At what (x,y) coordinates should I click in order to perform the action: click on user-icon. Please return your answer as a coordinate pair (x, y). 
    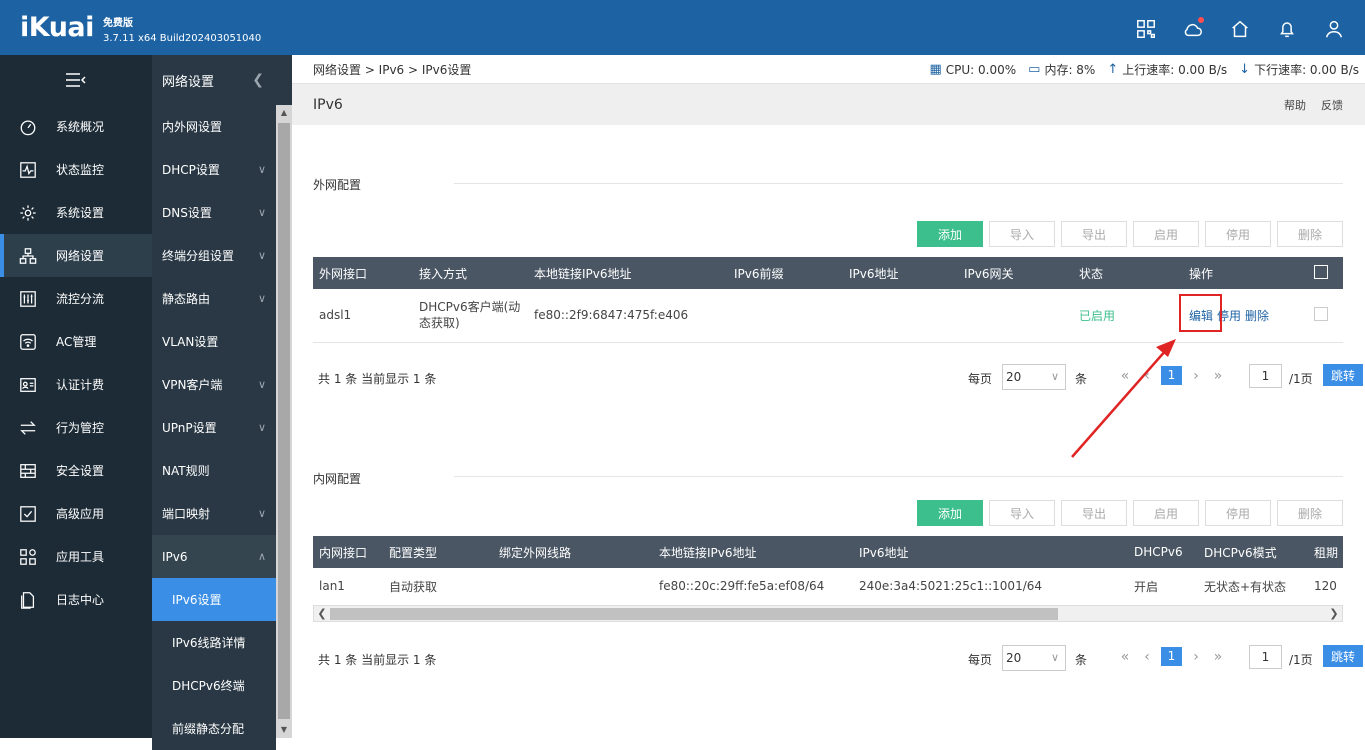
    Looking at the image, I should click on (1334, 29).